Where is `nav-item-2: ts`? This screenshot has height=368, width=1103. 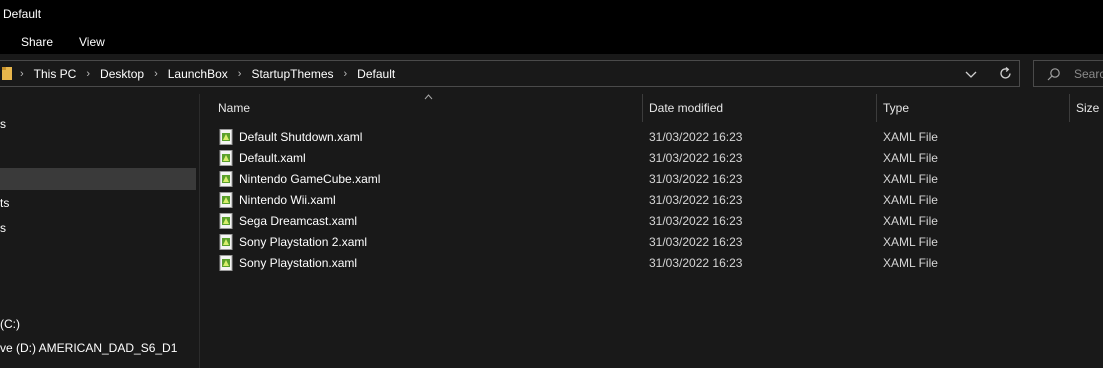 nav-item-2: ts is located at coordinates (4, 203).